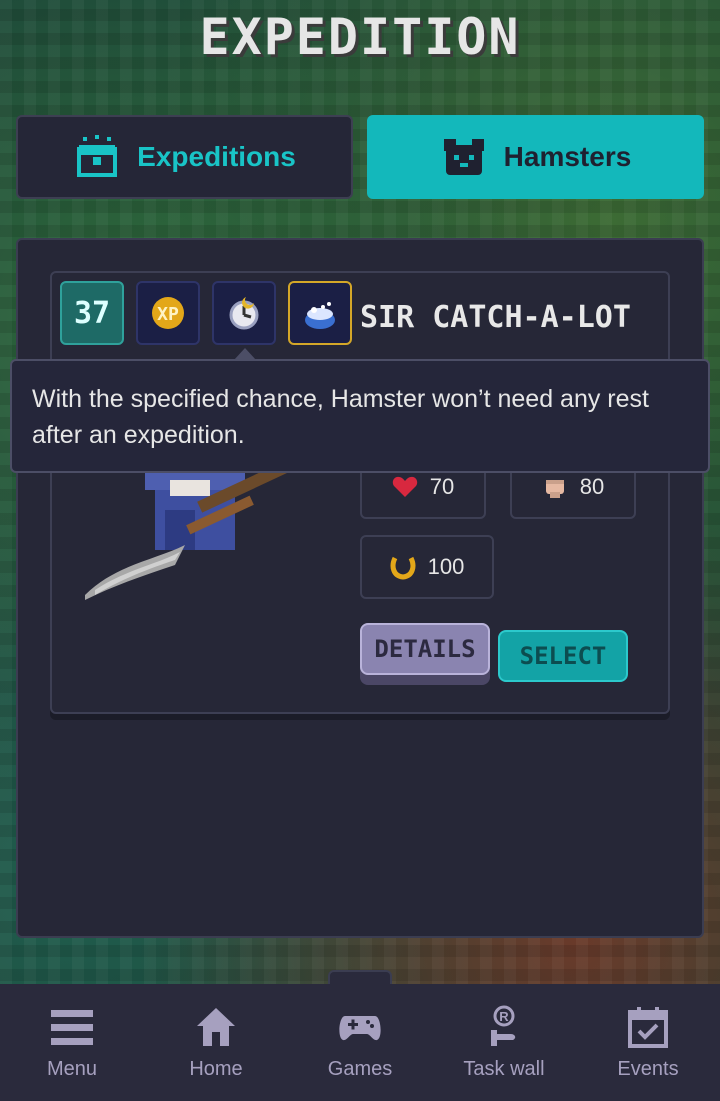  I want to click on menu-icon, so click(72, 1027).